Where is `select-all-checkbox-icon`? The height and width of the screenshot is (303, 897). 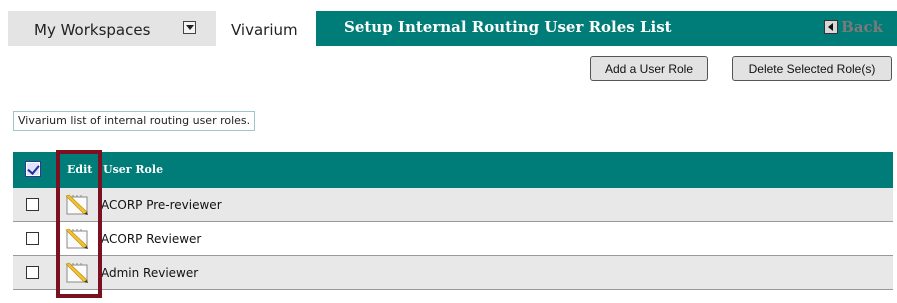
select-all-checkbox-icon is located at coordinates (33, 169).